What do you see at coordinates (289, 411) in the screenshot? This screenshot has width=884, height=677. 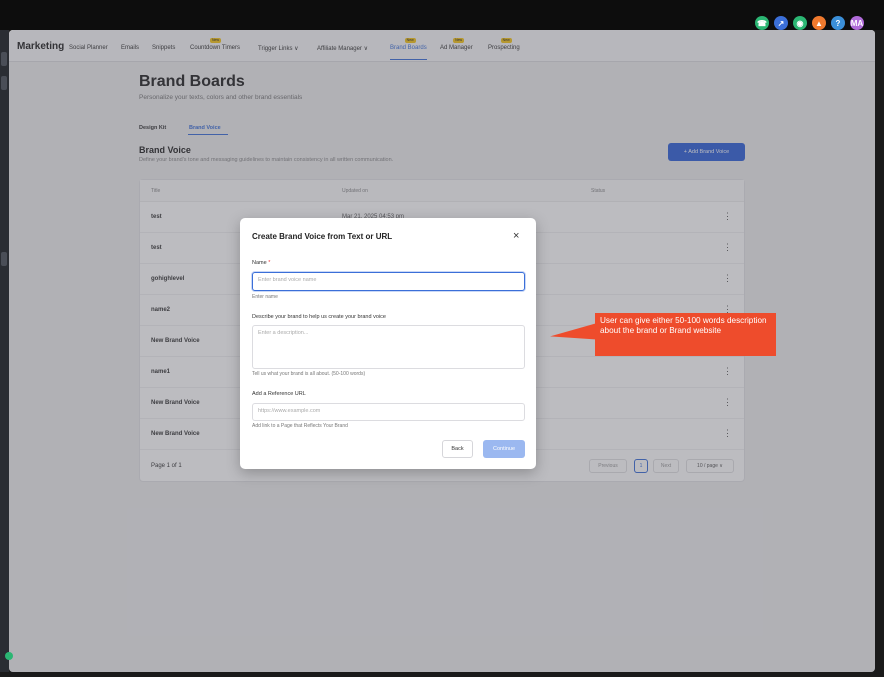 I see `reference-url-placeholder: https://www.example.com` at bounding box center [289, 411].